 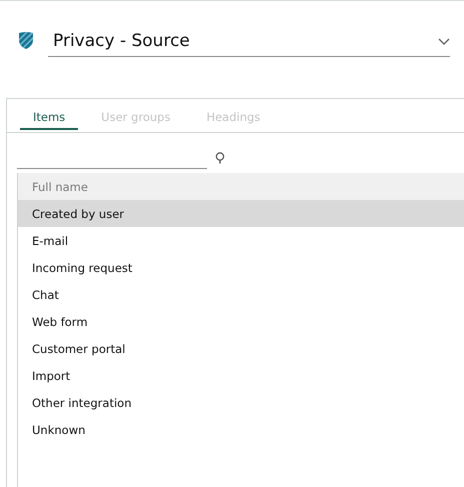 What do you see at coordinates (26, 40) in the screenshot?
I see `shield-icon` at bounding box center [26, 40].